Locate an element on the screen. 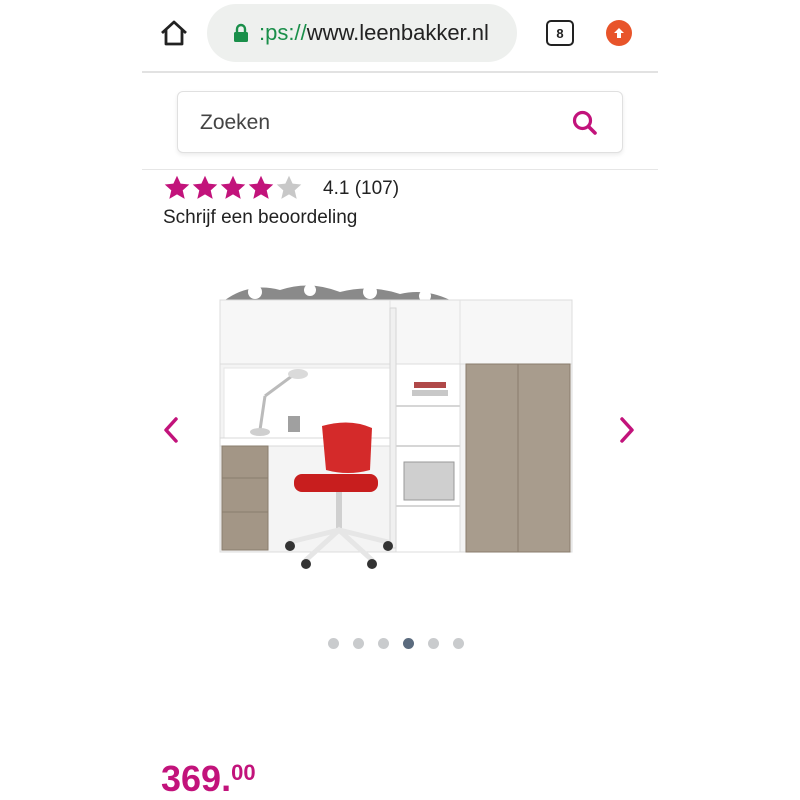  carousel-next-button is located at coordinates (627, 430).